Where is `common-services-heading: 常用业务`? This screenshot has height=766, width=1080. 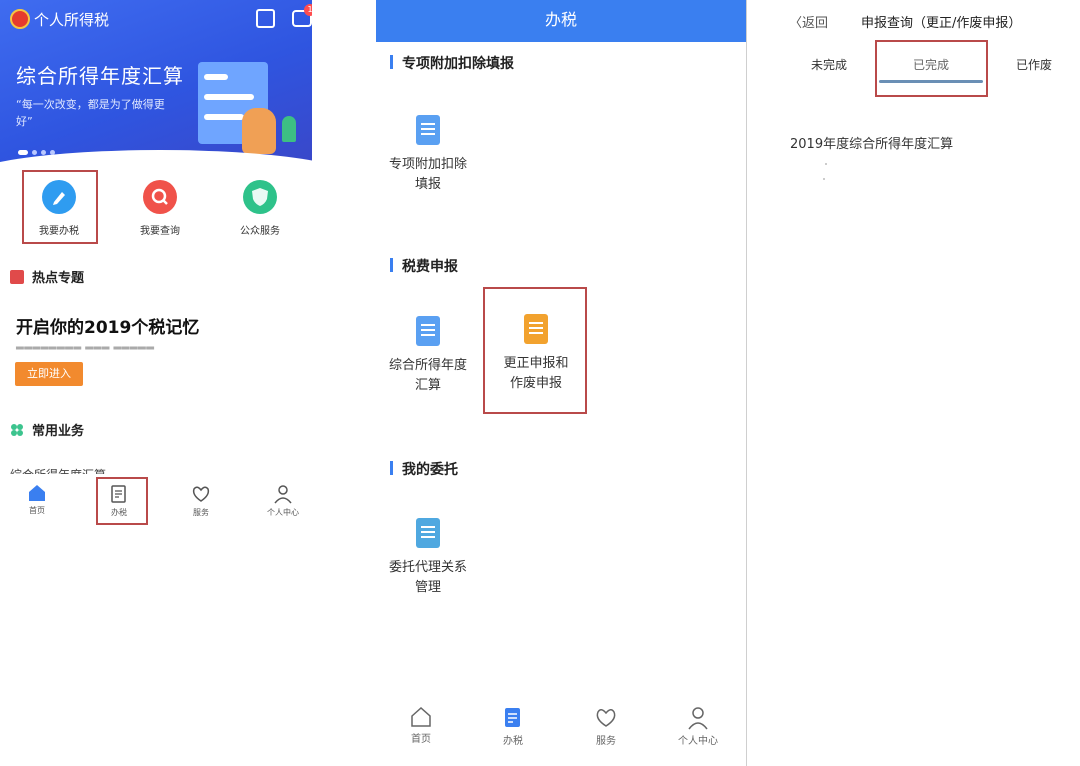
common-services-heading: 常用业务 is located at coordinates (47, 429).